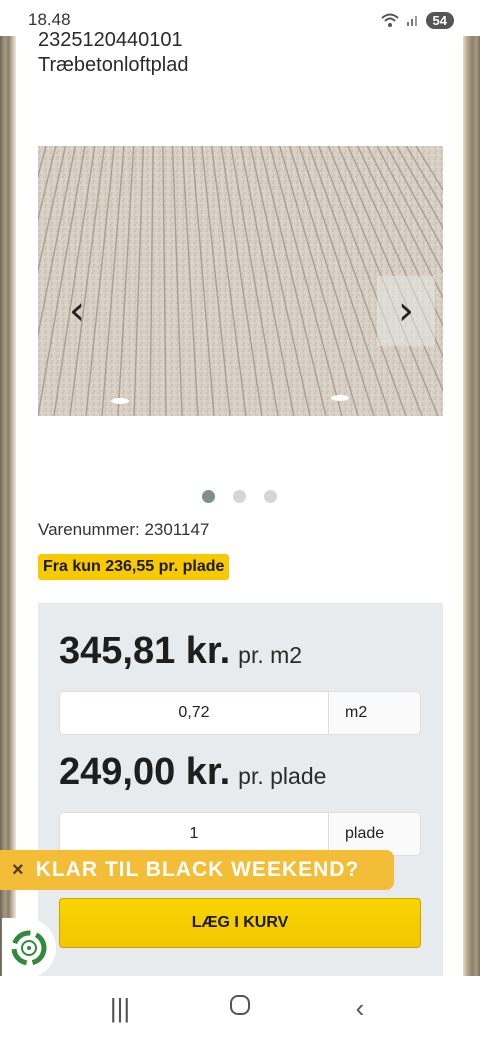 The width and height of the screenshot is (480, 1040). I want to click on background-wood-right, so click(471, 506).